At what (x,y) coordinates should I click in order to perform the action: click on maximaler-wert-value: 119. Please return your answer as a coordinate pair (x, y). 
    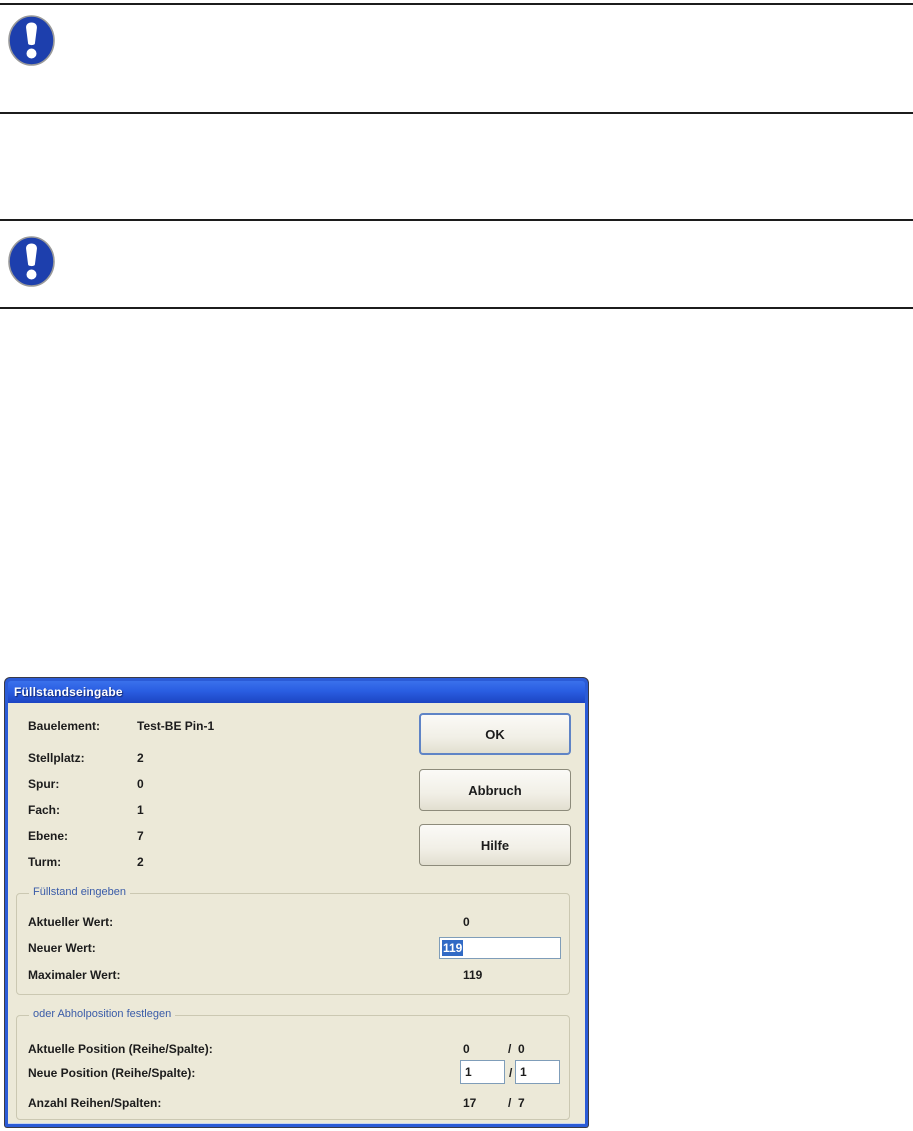
    Looking at the image, I should click on (473, 975).